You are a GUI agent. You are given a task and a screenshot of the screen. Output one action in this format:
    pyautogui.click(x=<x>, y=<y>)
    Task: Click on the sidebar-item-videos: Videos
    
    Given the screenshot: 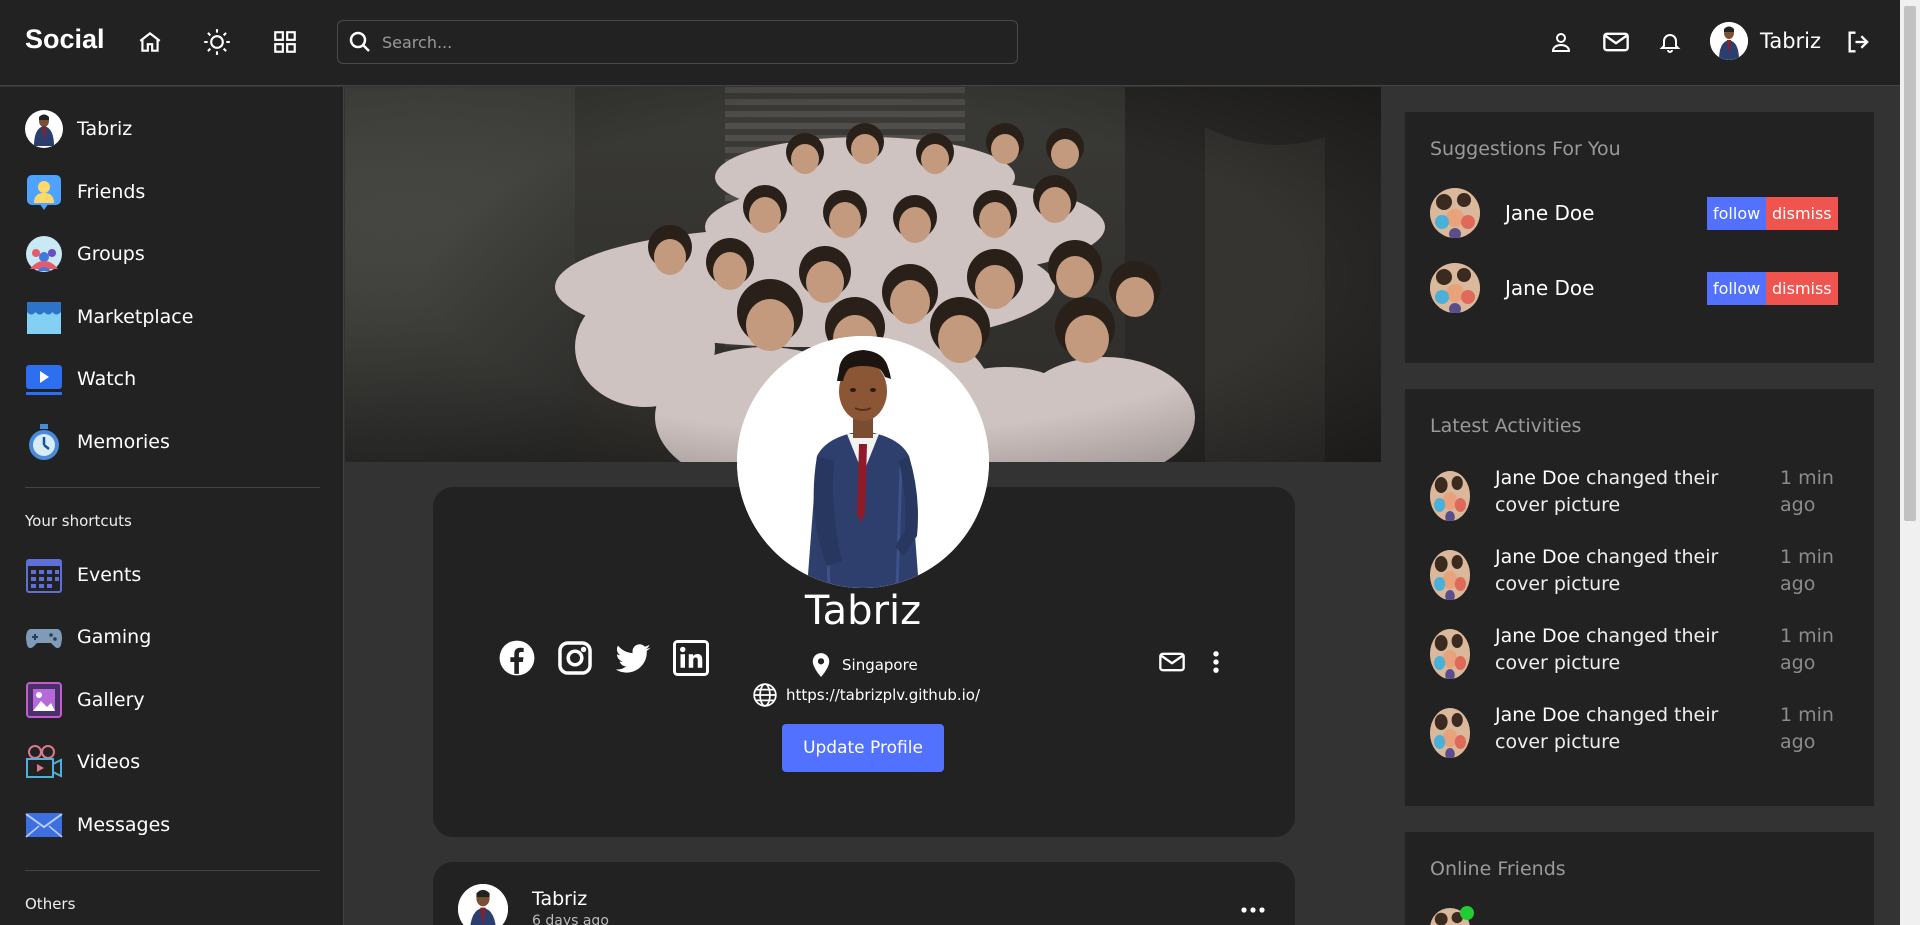 What is the action you would take?
    pyautogui.click(x=82, y=762)
    